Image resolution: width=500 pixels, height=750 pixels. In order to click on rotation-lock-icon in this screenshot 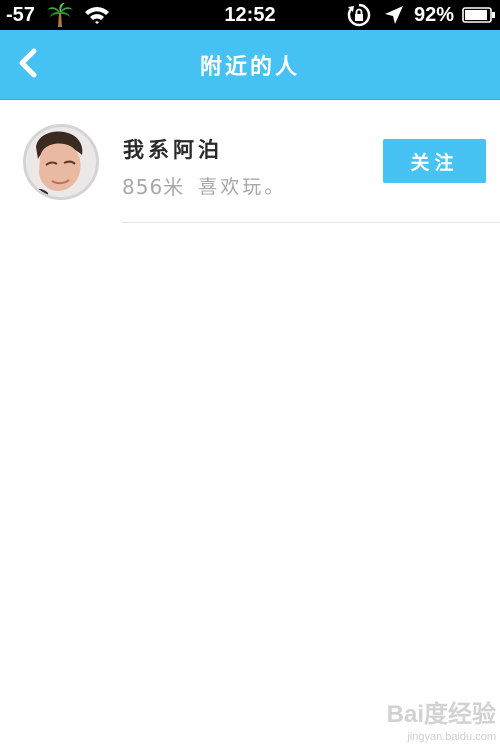, I will do `click(359, 15)`.